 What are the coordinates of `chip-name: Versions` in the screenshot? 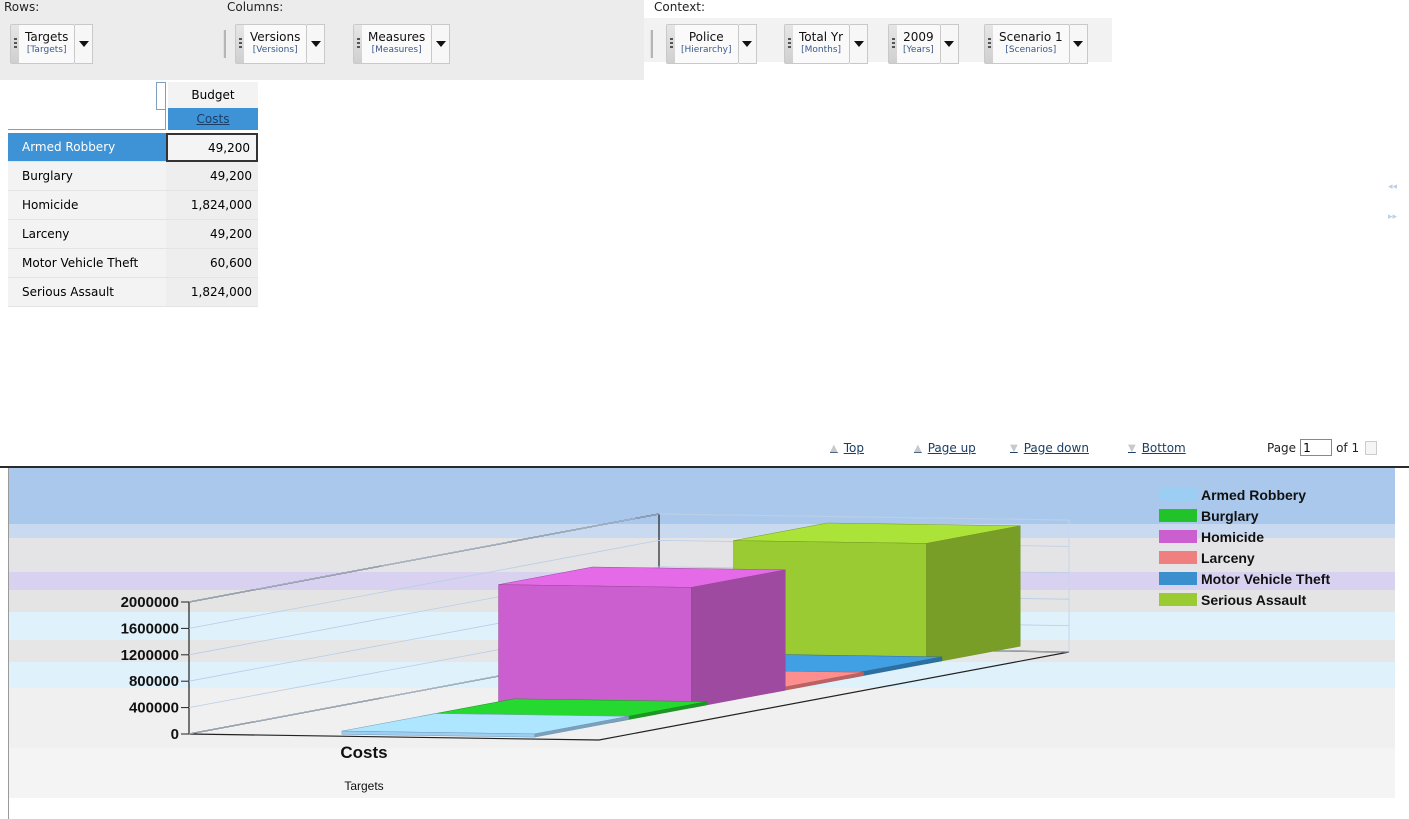 It's located at (275, 37).